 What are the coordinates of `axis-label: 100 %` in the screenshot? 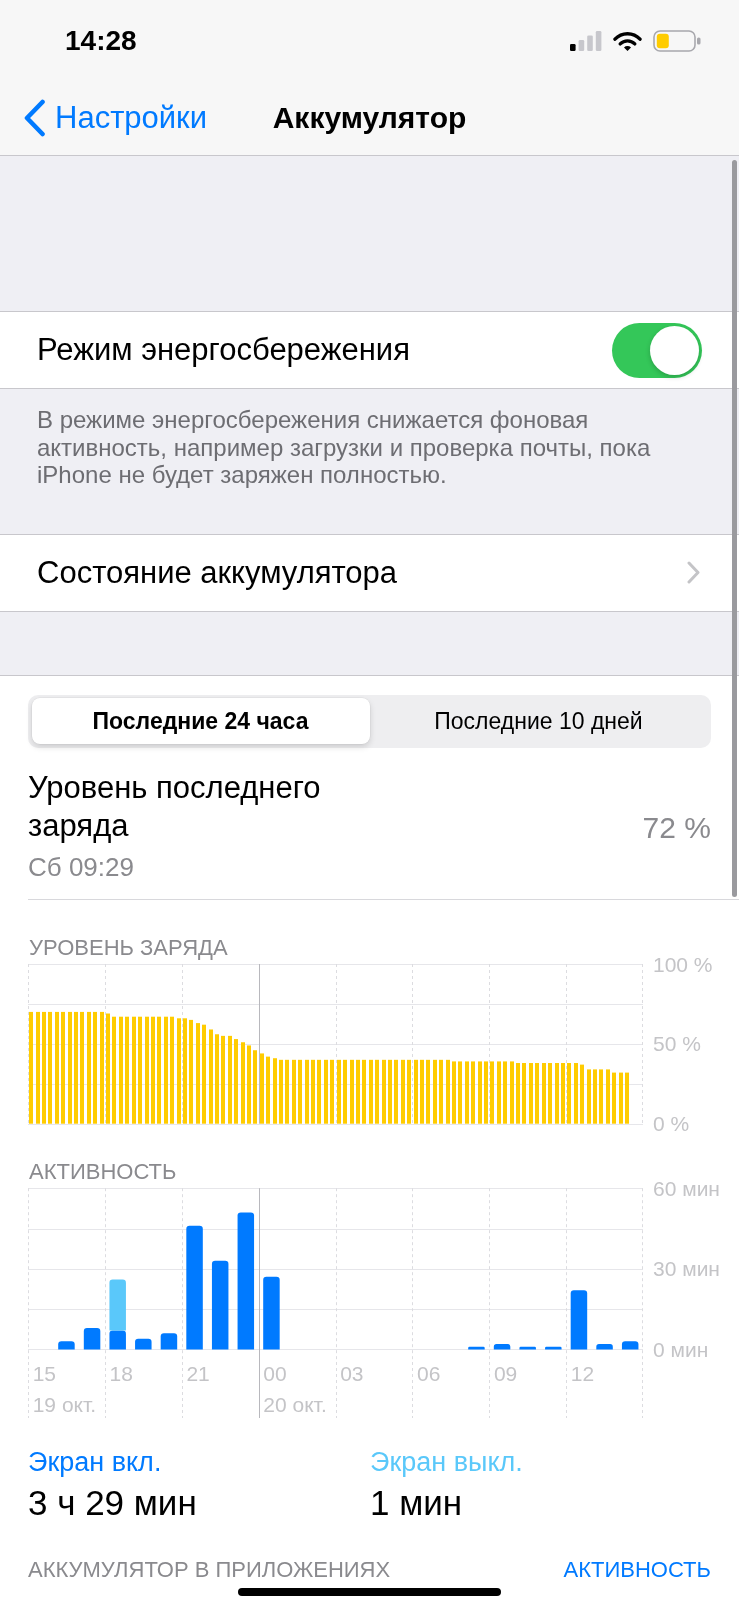 It's located at (683, 963).